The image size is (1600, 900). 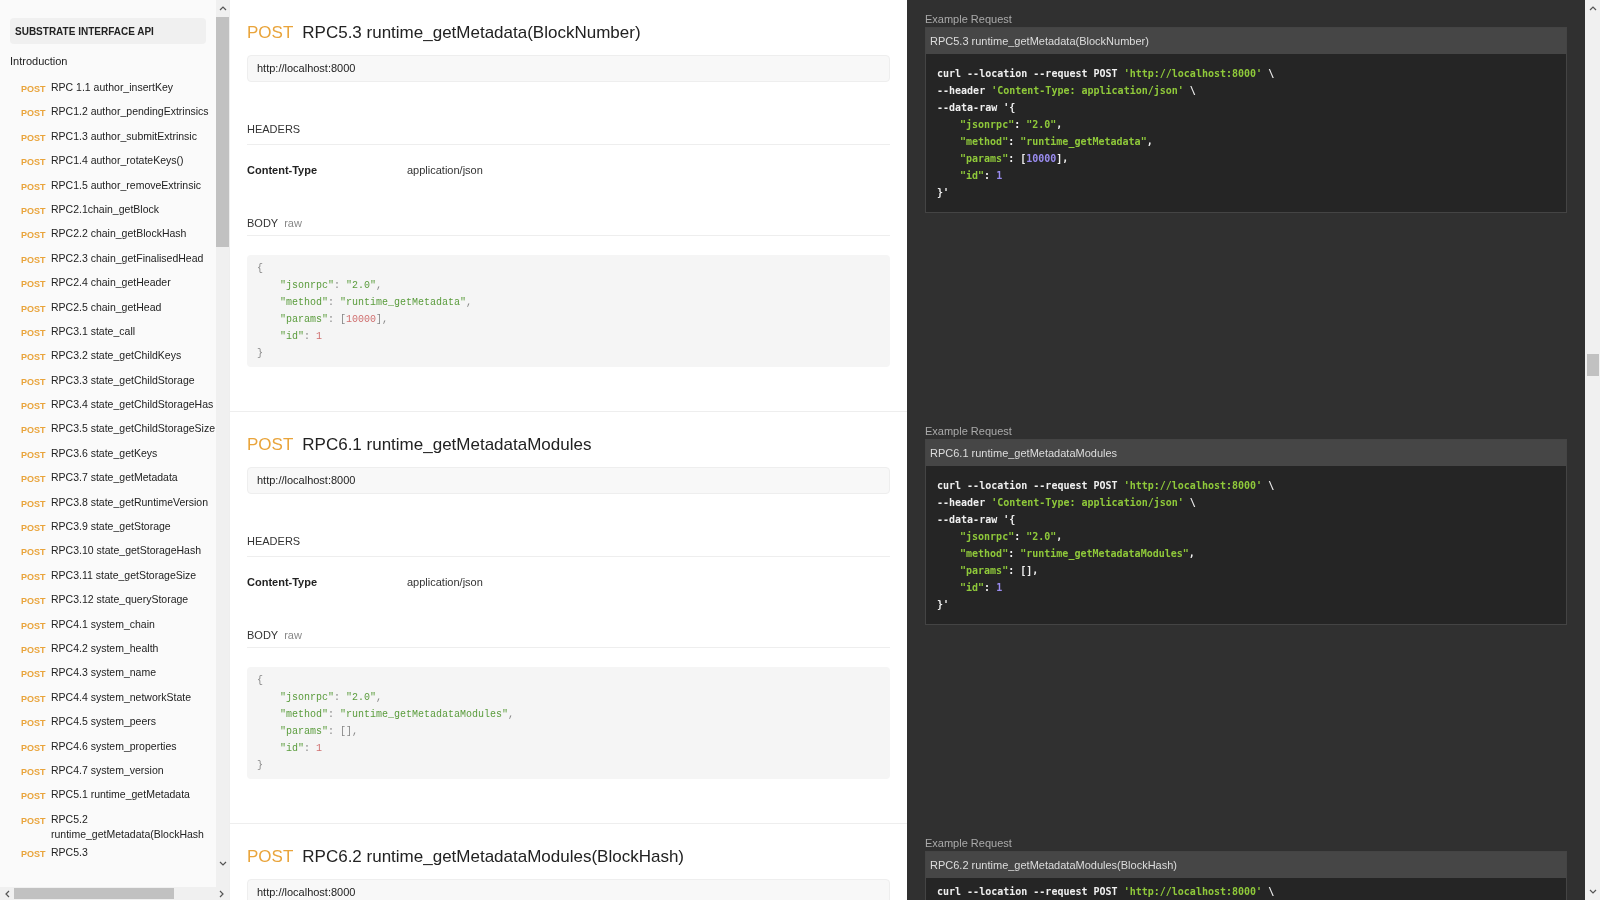 I want to click on example-title: RPC6.2 runtime_getMetadataModules(BlockHash), so click(x=1246, y=865).